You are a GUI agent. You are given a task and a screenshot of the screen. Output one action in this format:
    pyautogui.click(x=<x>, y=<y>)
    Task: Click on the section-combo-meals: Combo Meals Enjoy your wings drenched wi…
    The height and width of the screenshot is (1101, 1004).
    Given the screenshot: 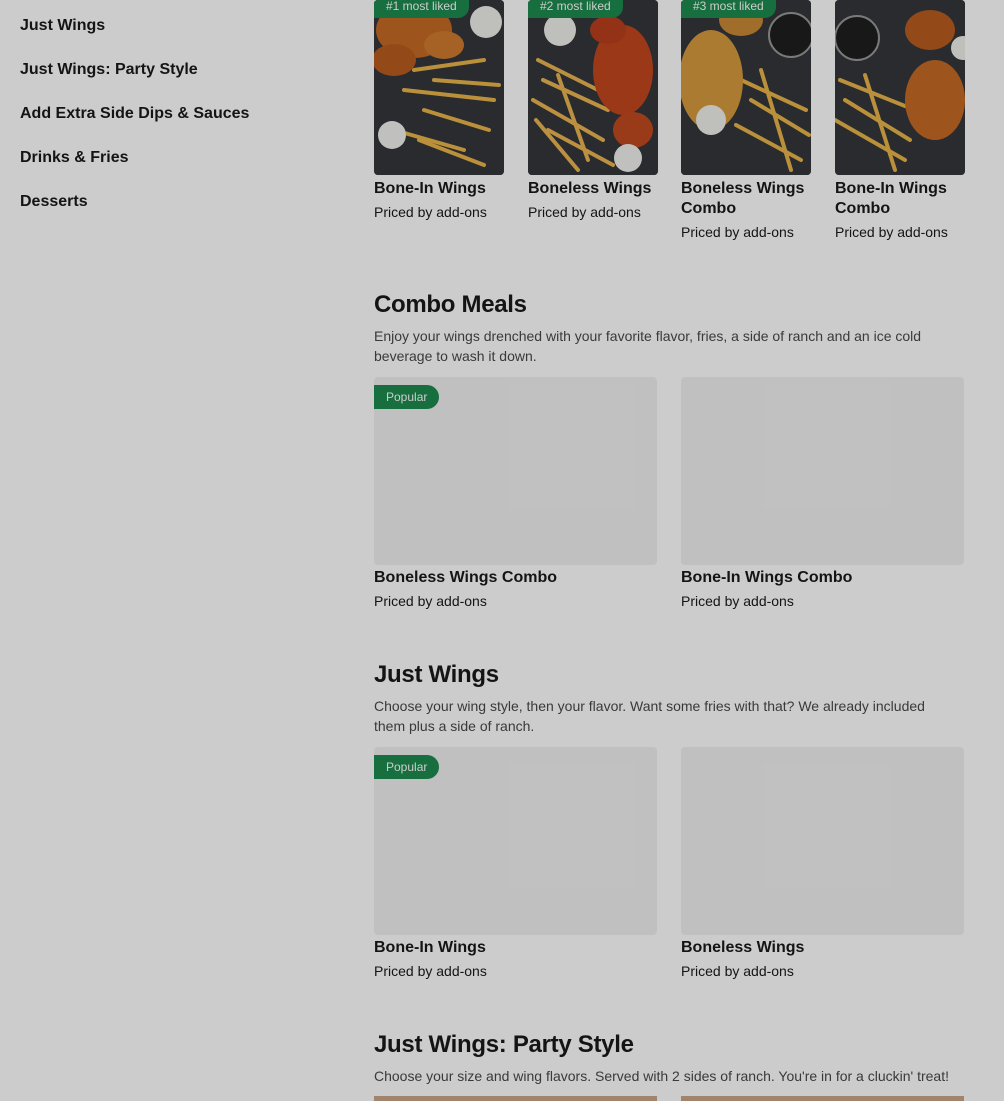 What is the action you would take?
    pyautogui.click(x=669, y=328)
    